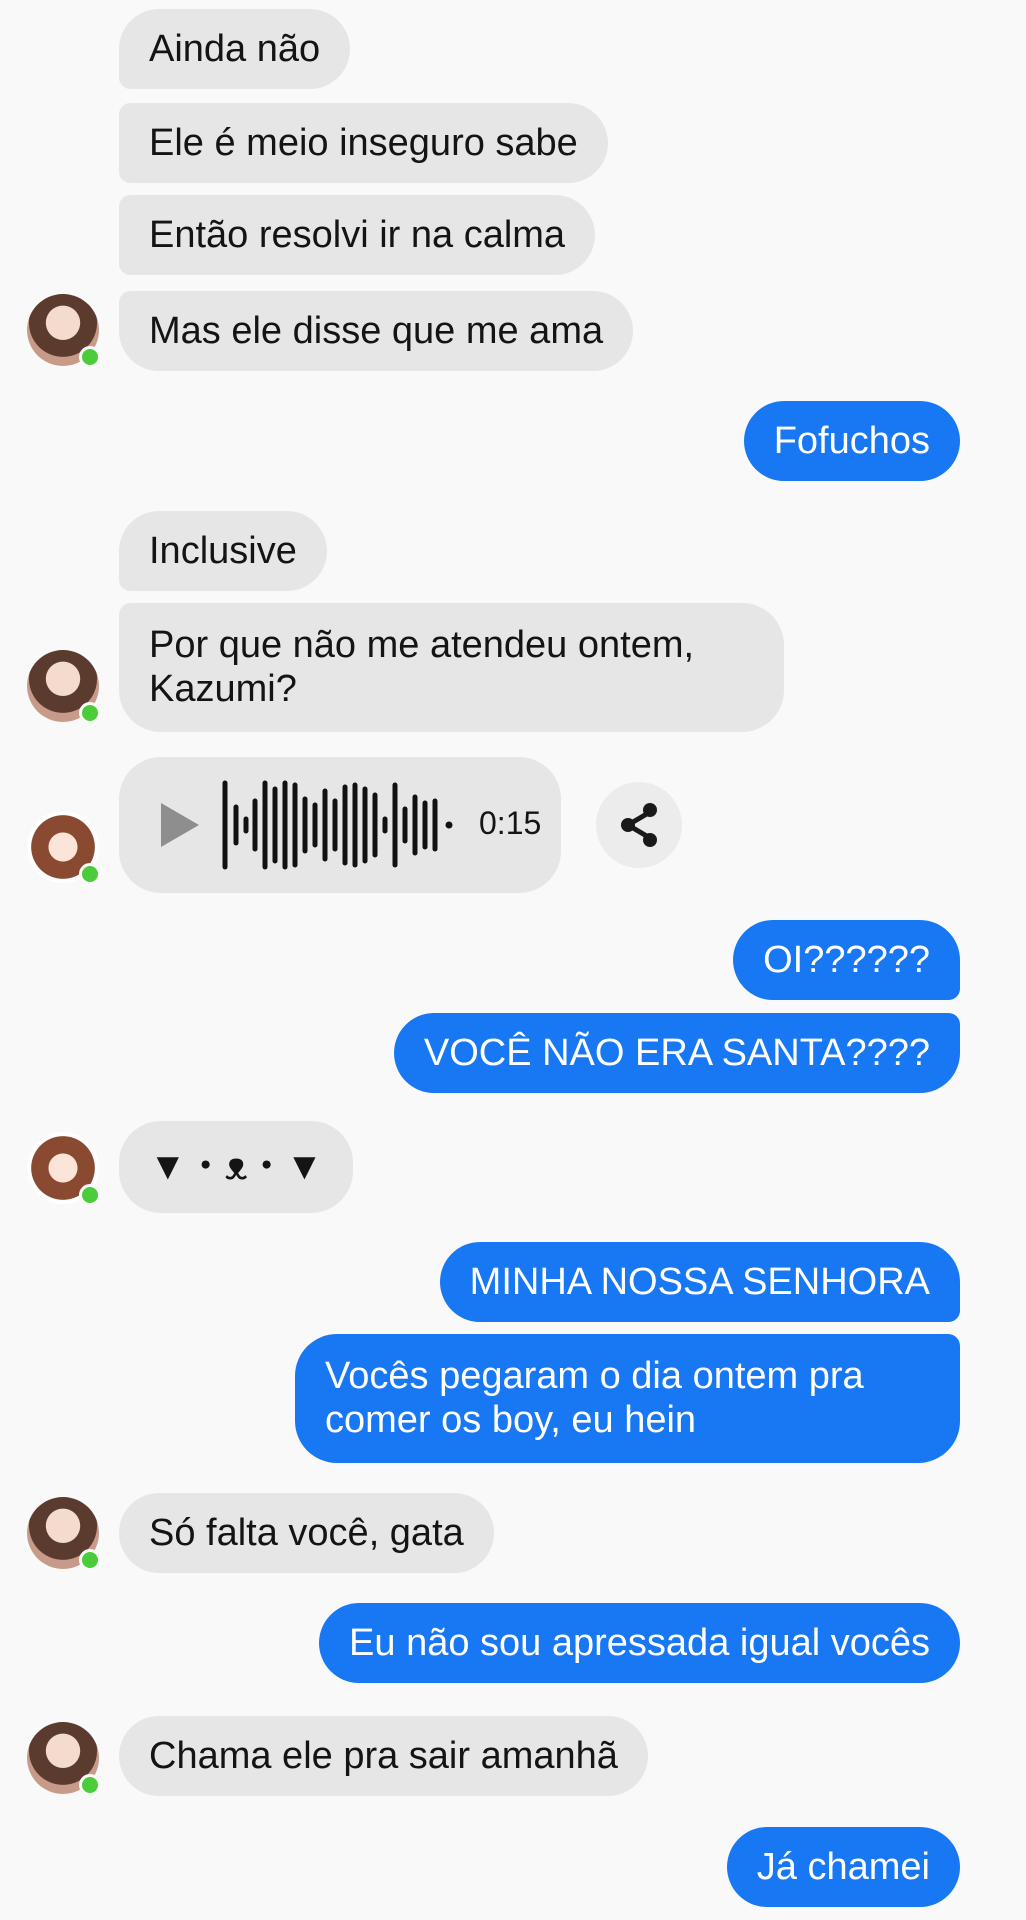  What do you see at coordinates (344, 825) in the screenshot?
I see `audio-waveform` at bounding box center [344, 825].